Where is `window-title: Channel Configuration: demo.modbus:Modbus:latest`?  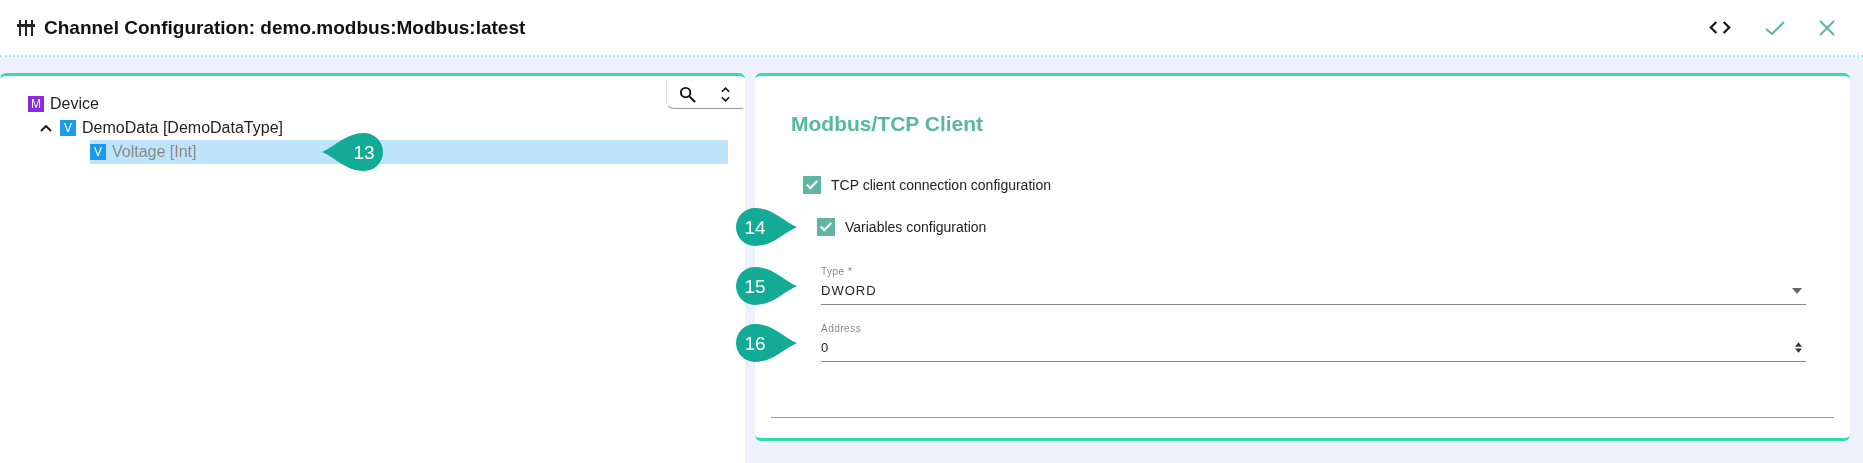 window-title: Channel Configuration: demo.modbus:Modbus:latest is located at coordinates (285, 27).